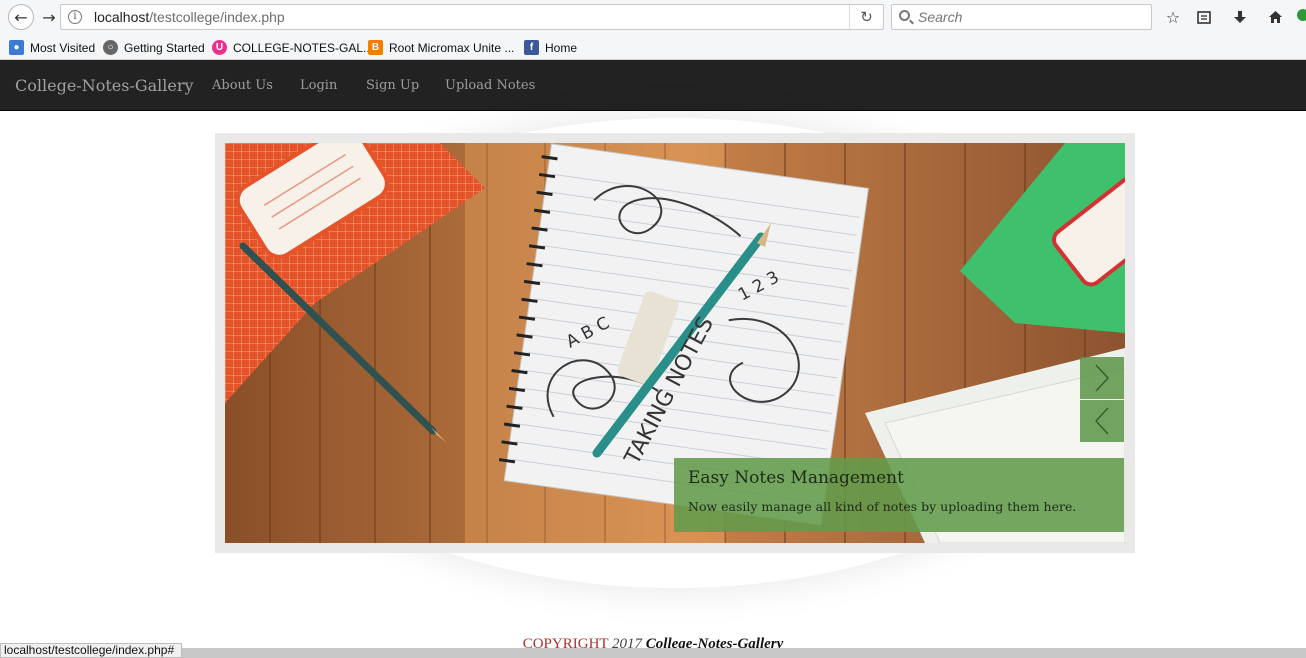  What do you see at coordinates (219, 47) in the screenshot?
I see `app-icon: U` at bounding box center [219, 47].